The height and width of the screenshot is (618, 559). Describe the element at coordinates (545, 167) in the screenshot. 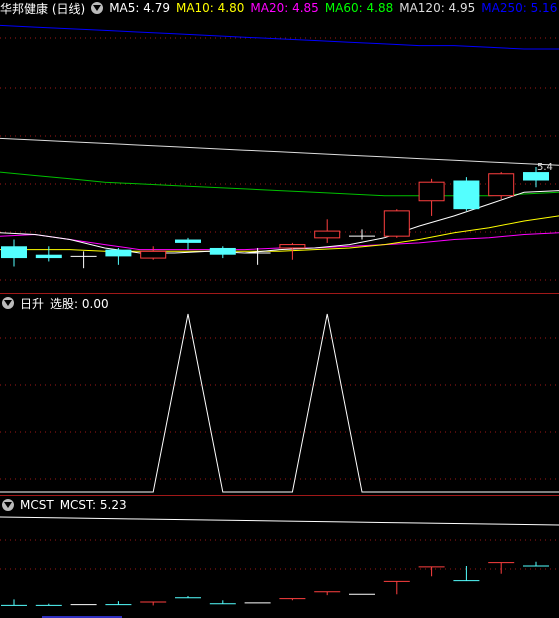

I see `price-label: 5.4` at that location.